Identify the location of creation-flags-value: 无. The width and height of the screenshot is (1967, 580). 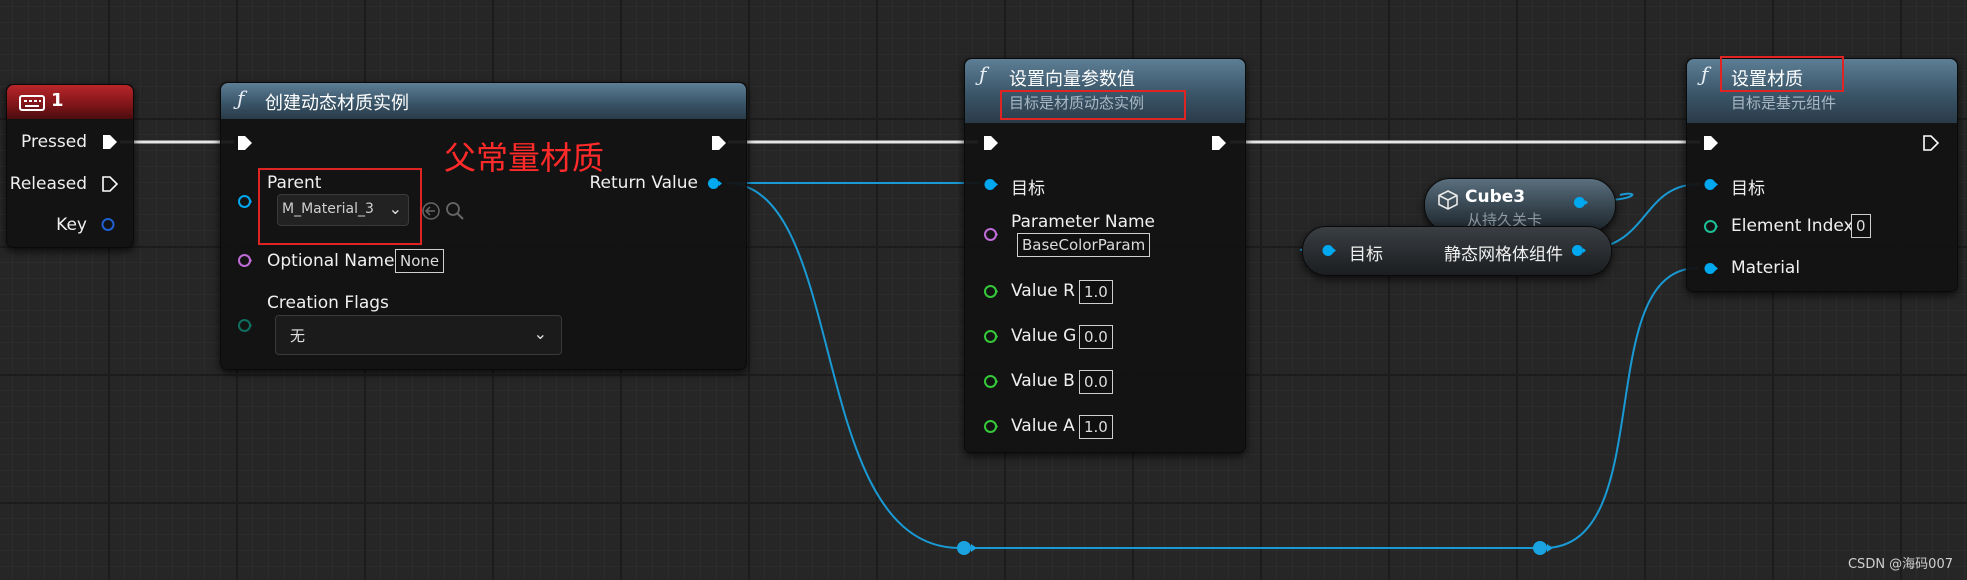
(298, 336).